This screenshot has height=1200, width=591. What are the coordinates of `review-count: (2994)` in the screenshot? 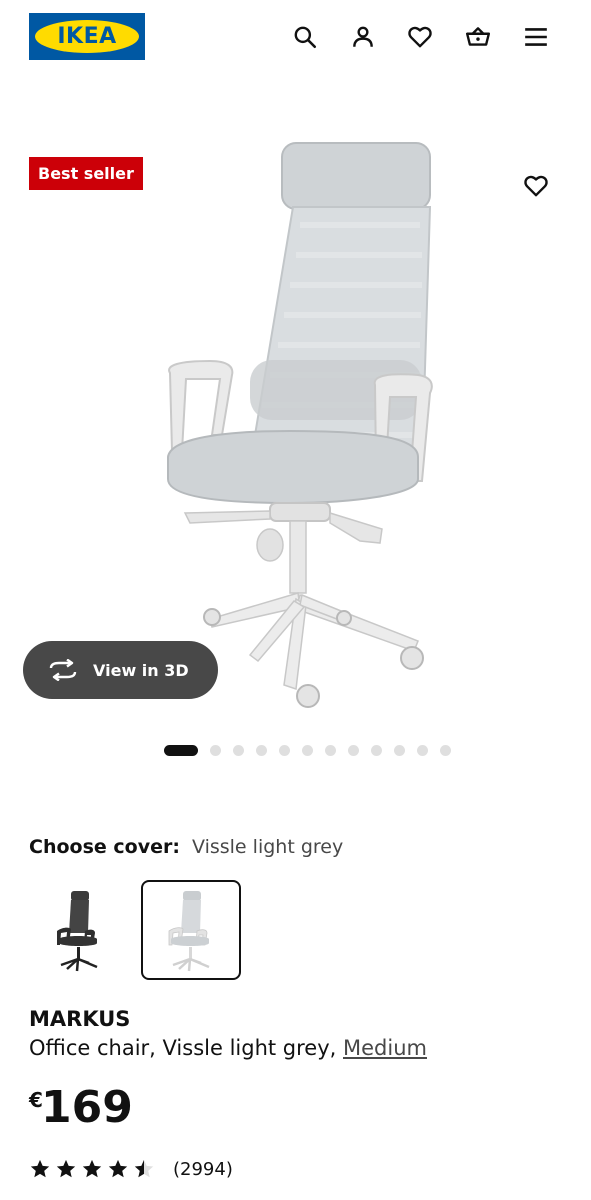 It's located at (203, 1169).